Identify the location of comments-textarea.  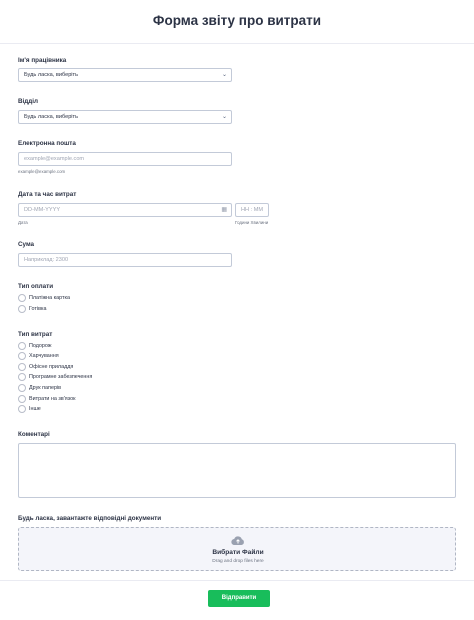
(237, 470).